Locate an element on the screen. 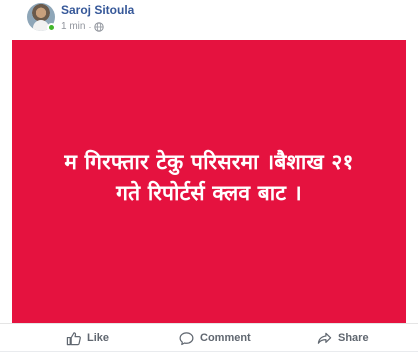  post-text-line-2: गते रिपोर्टर्स क्लव बाट । is located at coordinates (209, 192).